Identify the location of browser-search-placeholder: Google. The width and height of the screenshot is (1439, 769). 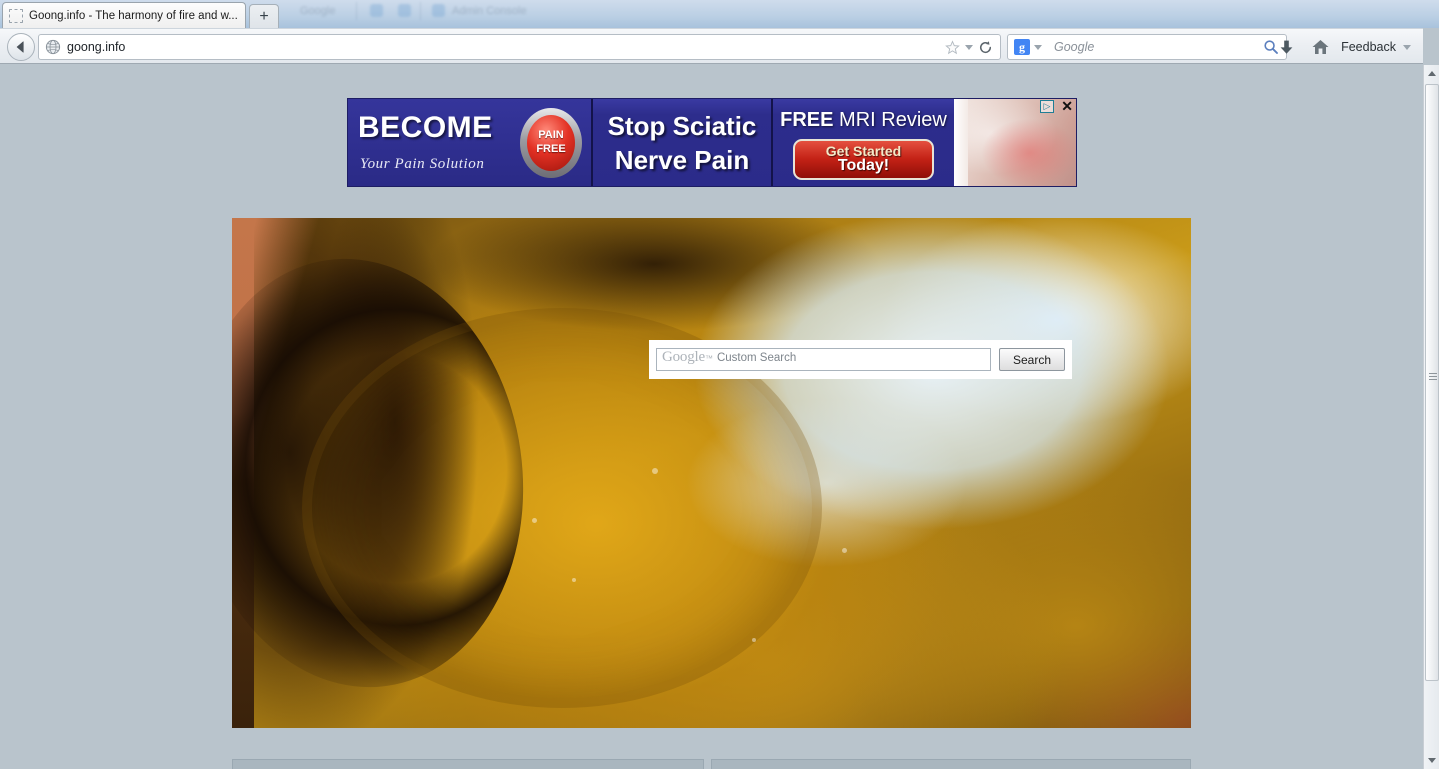
(1074, 47).